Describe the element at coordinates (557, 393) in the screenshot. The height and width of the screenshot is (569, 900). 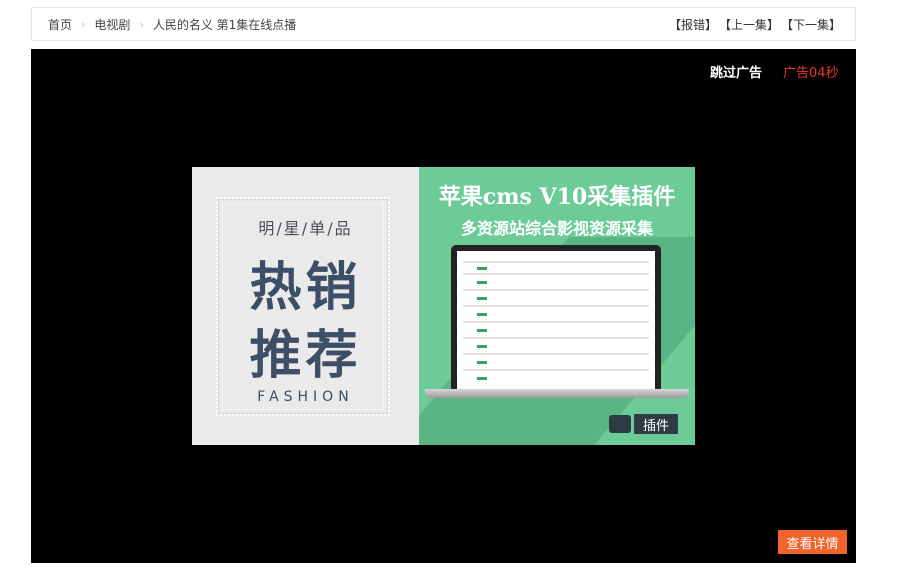
I see `laptop-base` at that location.